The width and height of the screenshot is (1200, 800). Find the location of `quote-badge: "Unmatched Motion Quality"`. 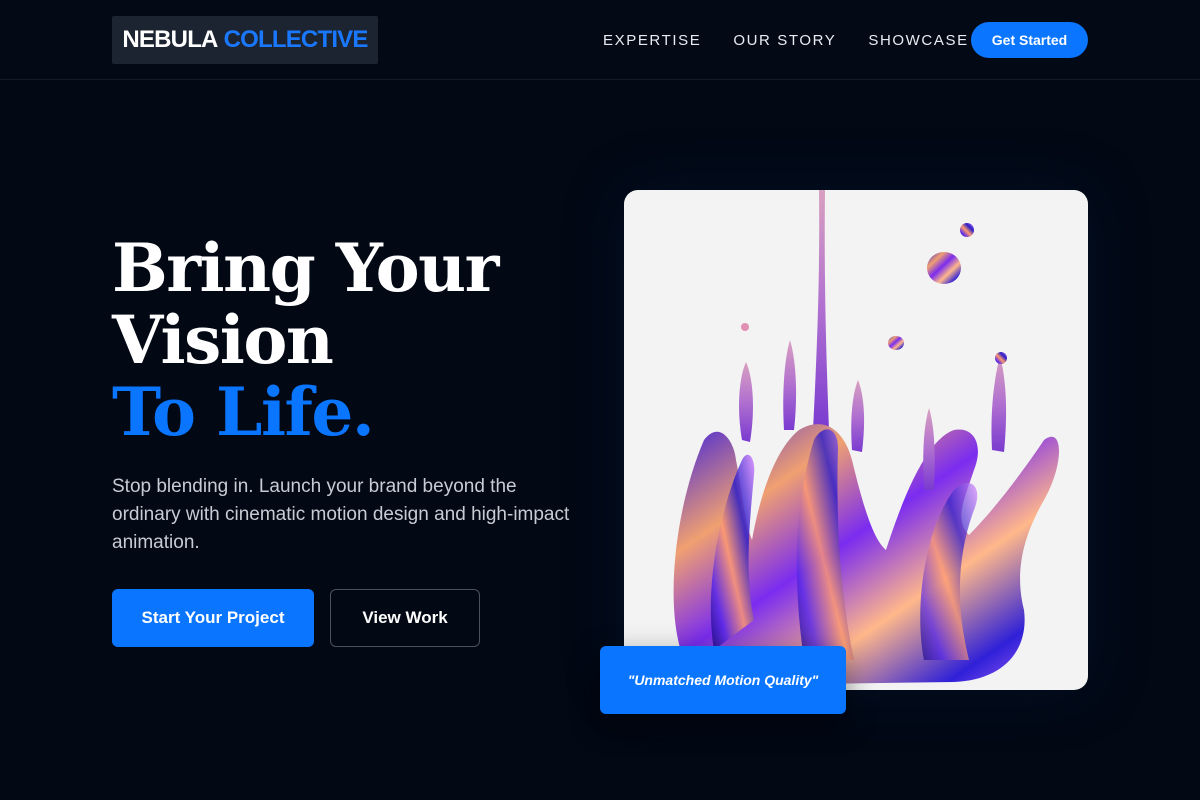

quote-badge: "Unmatched Motion Quality" is located at coordinates (723, 680).